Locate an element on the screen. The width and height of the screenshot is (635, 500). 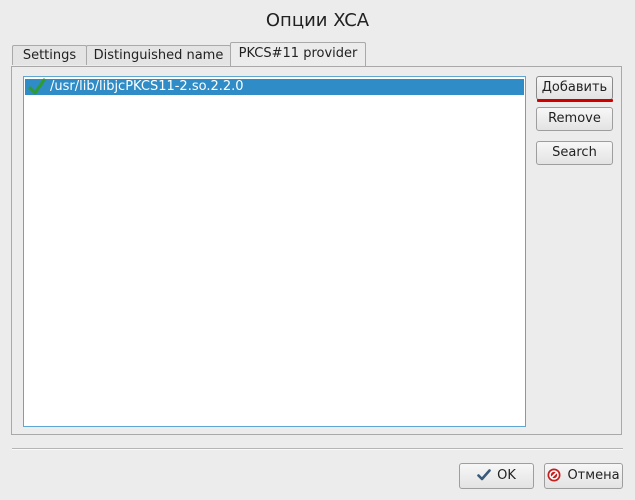
tab-distinguished-name: Distinguished name is located at coordinates (158, 55).